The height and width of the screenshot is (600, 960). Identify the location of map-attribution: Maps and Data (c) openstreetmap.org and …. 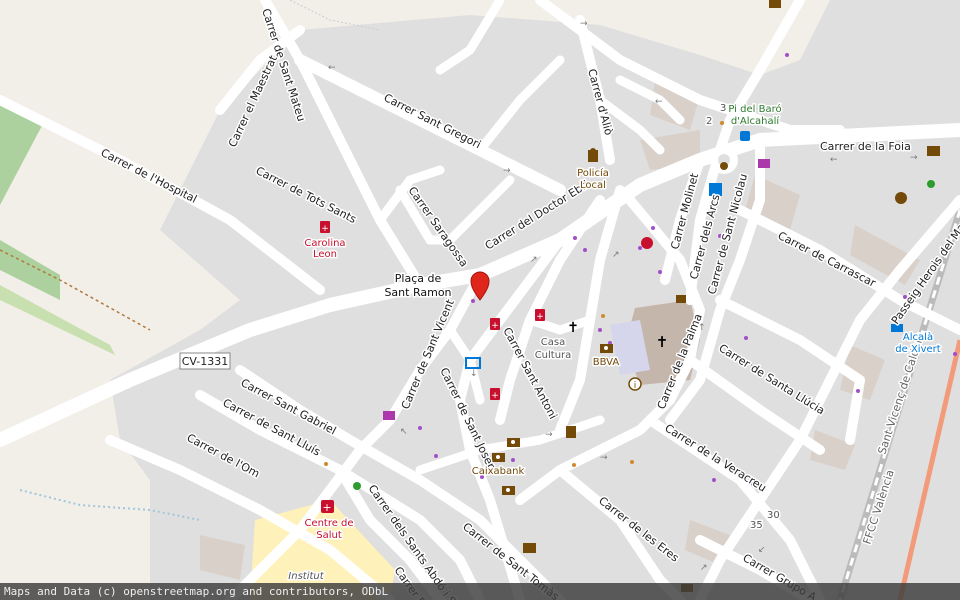
(480, 591).